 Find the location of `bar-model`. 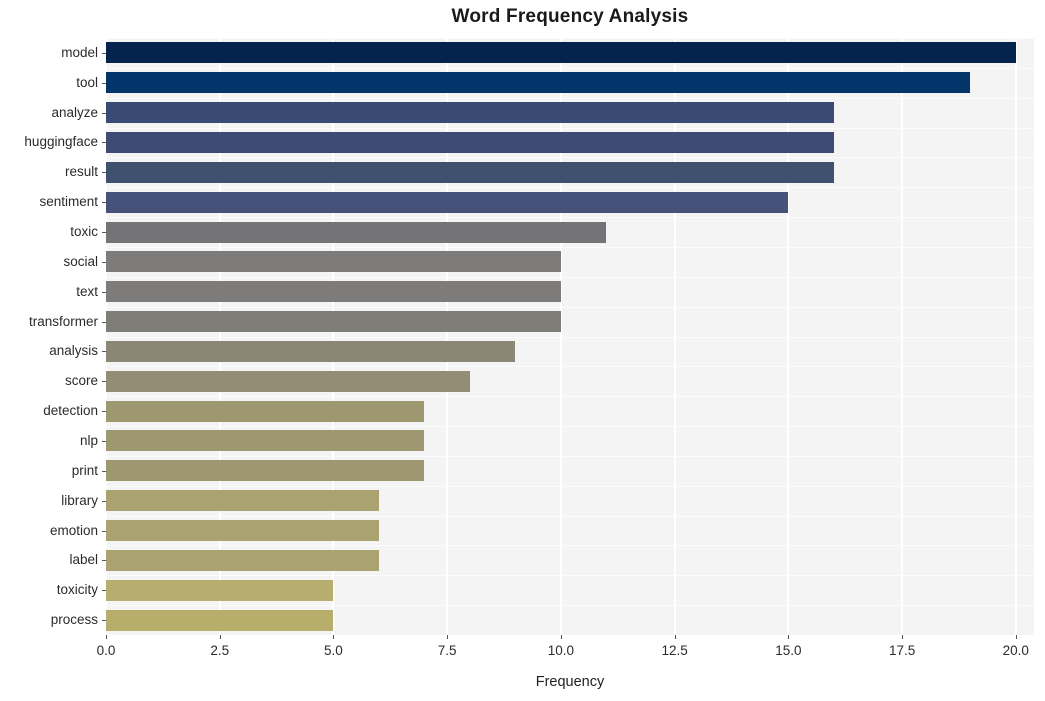

bar-model is located at coordinates (561, 53).